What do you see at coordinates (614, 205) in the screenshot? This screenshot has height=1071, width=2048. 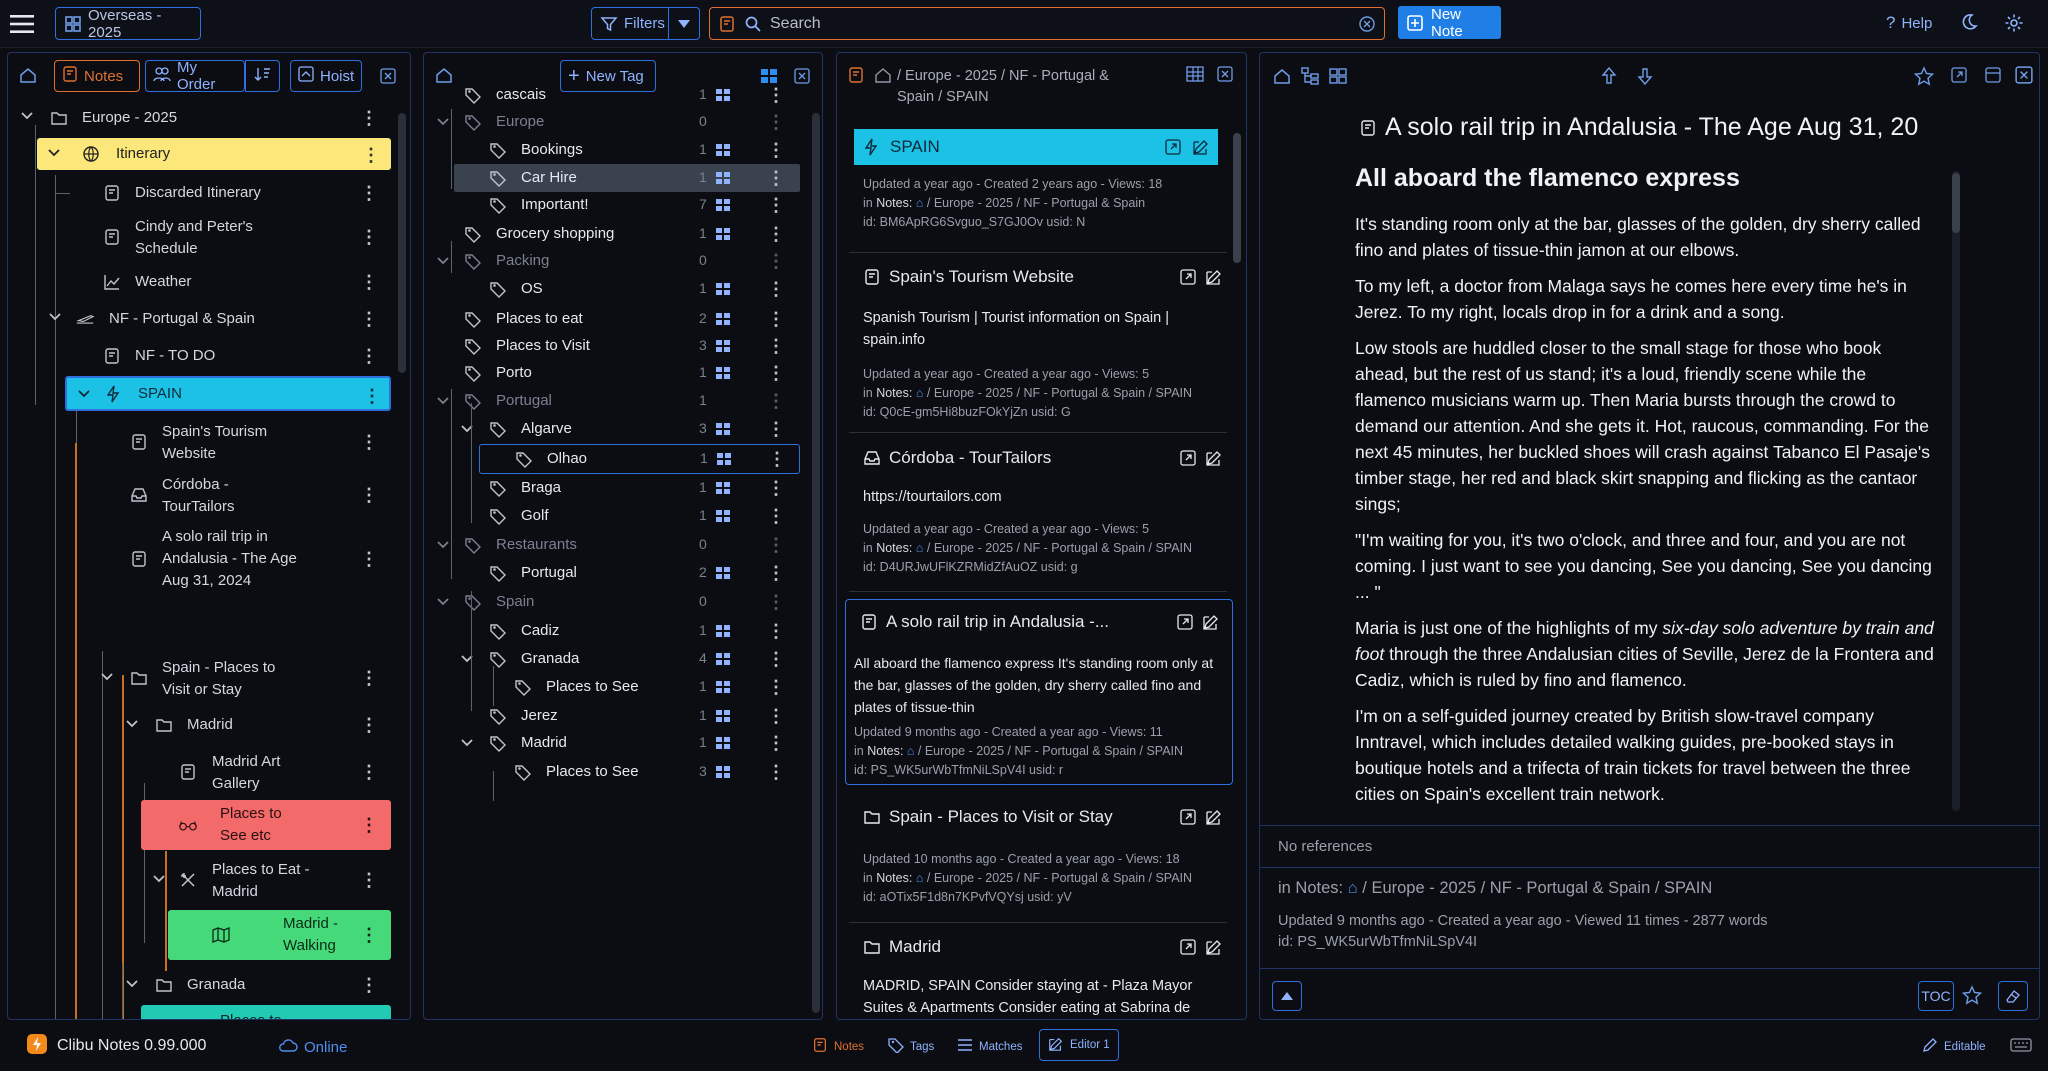 I see `tag-item: Important! 7 ⋮` at bounding box center [614, 205].